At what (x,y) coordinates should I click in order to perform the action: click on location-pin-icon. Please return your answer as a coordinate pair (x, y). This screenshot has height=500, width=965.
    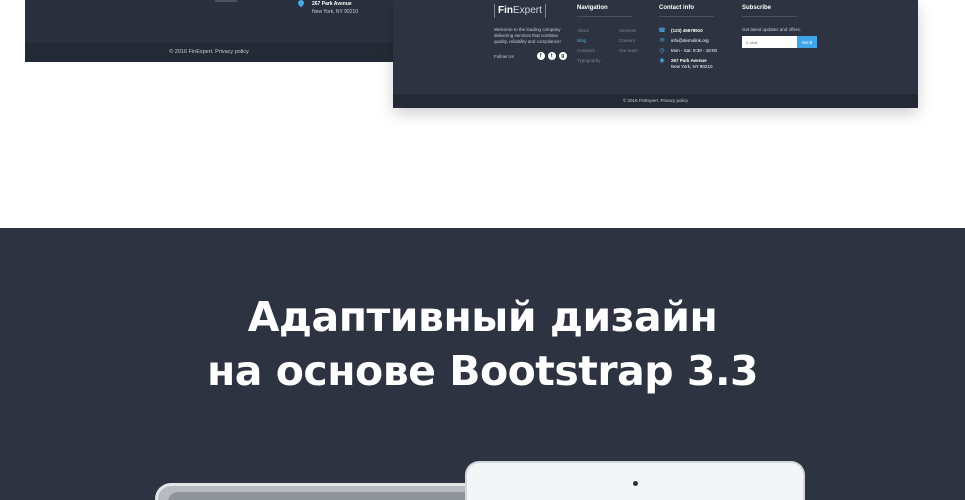
    Looking at the image, I should click on (301, 4).